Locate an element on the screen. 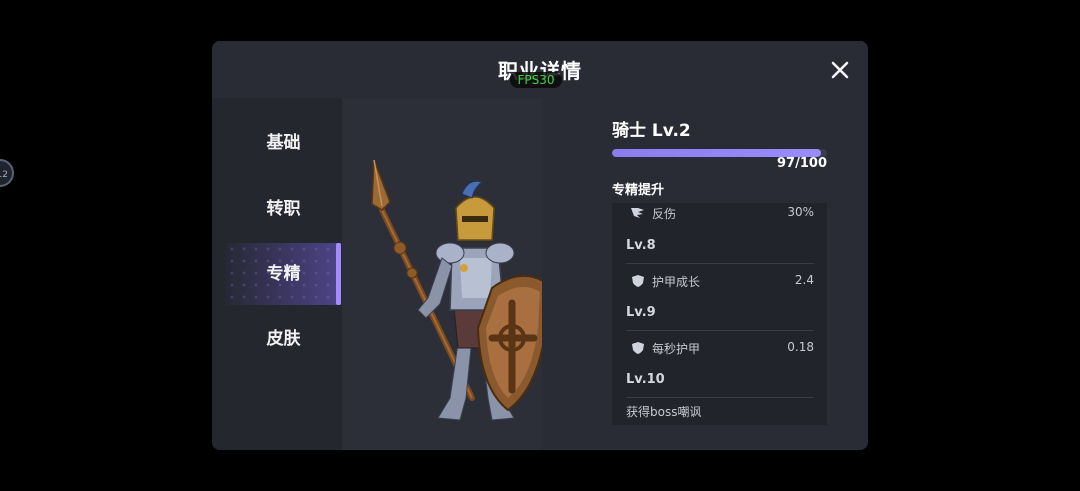 The image size is (1080, 491). stat-value: 30% is located at coordinates (800, 212).